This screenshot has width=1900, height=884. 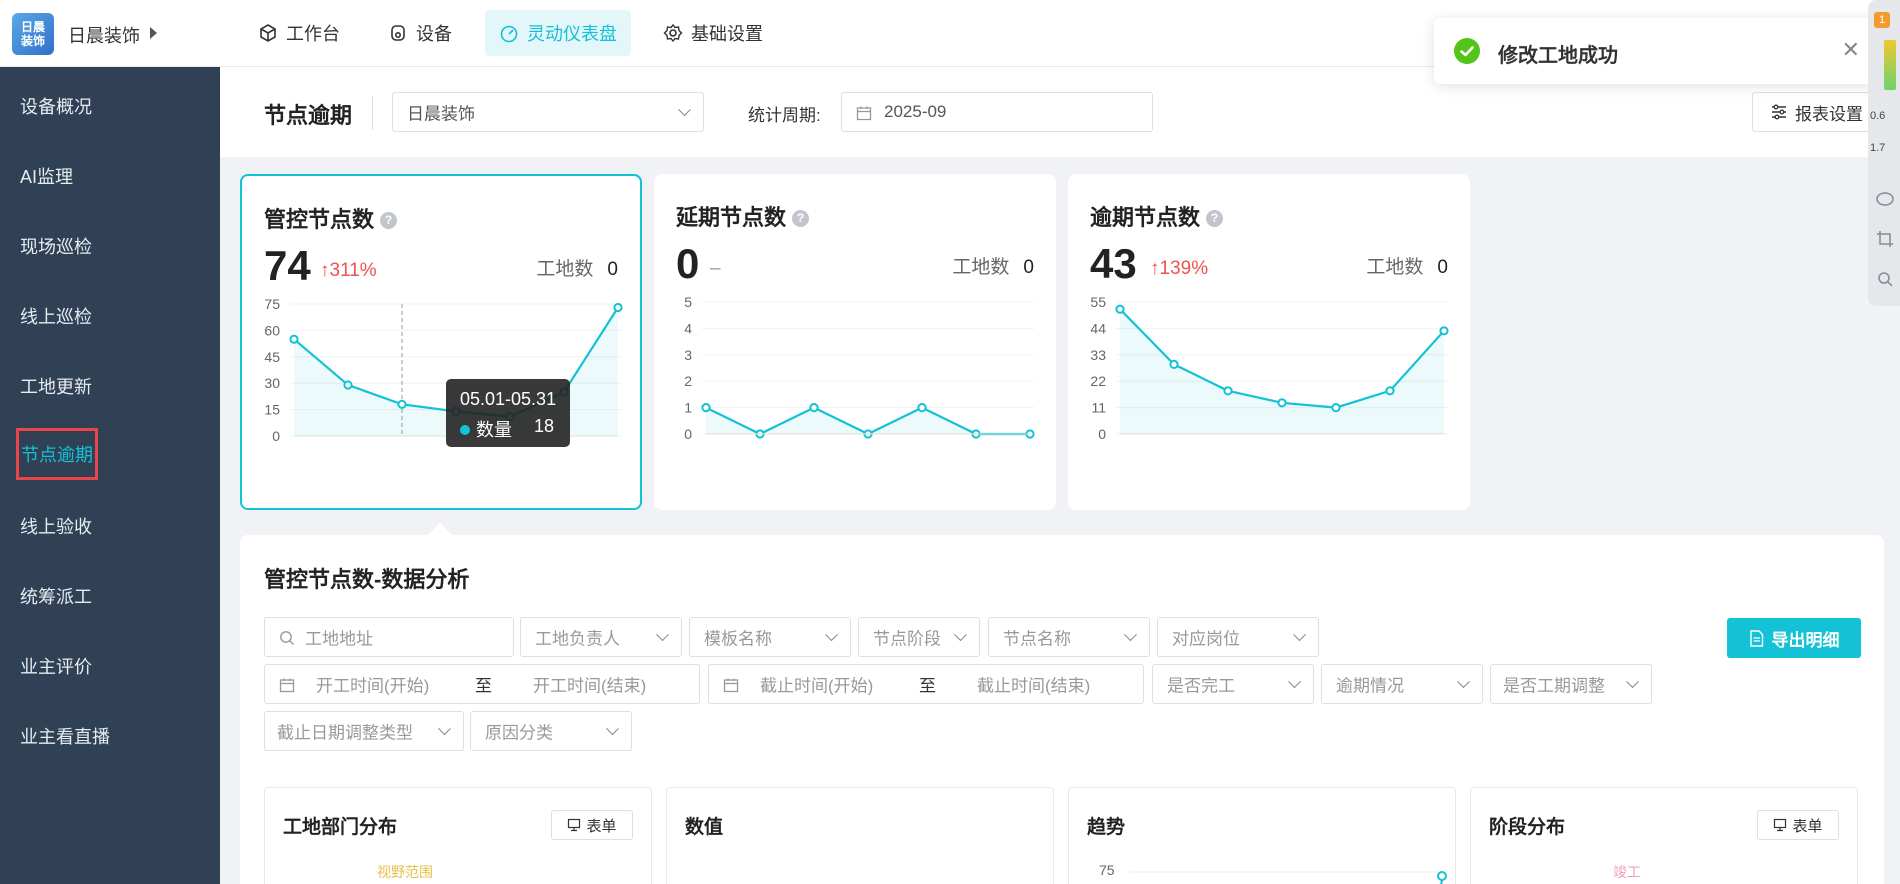 What do you see at coordinates (1851, 50) in the screenshot?
I see `close-icon: ✕` at bounding box center [1851, 50].